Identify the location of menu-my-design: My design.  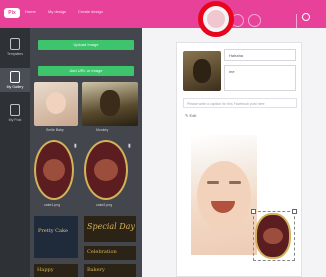
(57, 11).